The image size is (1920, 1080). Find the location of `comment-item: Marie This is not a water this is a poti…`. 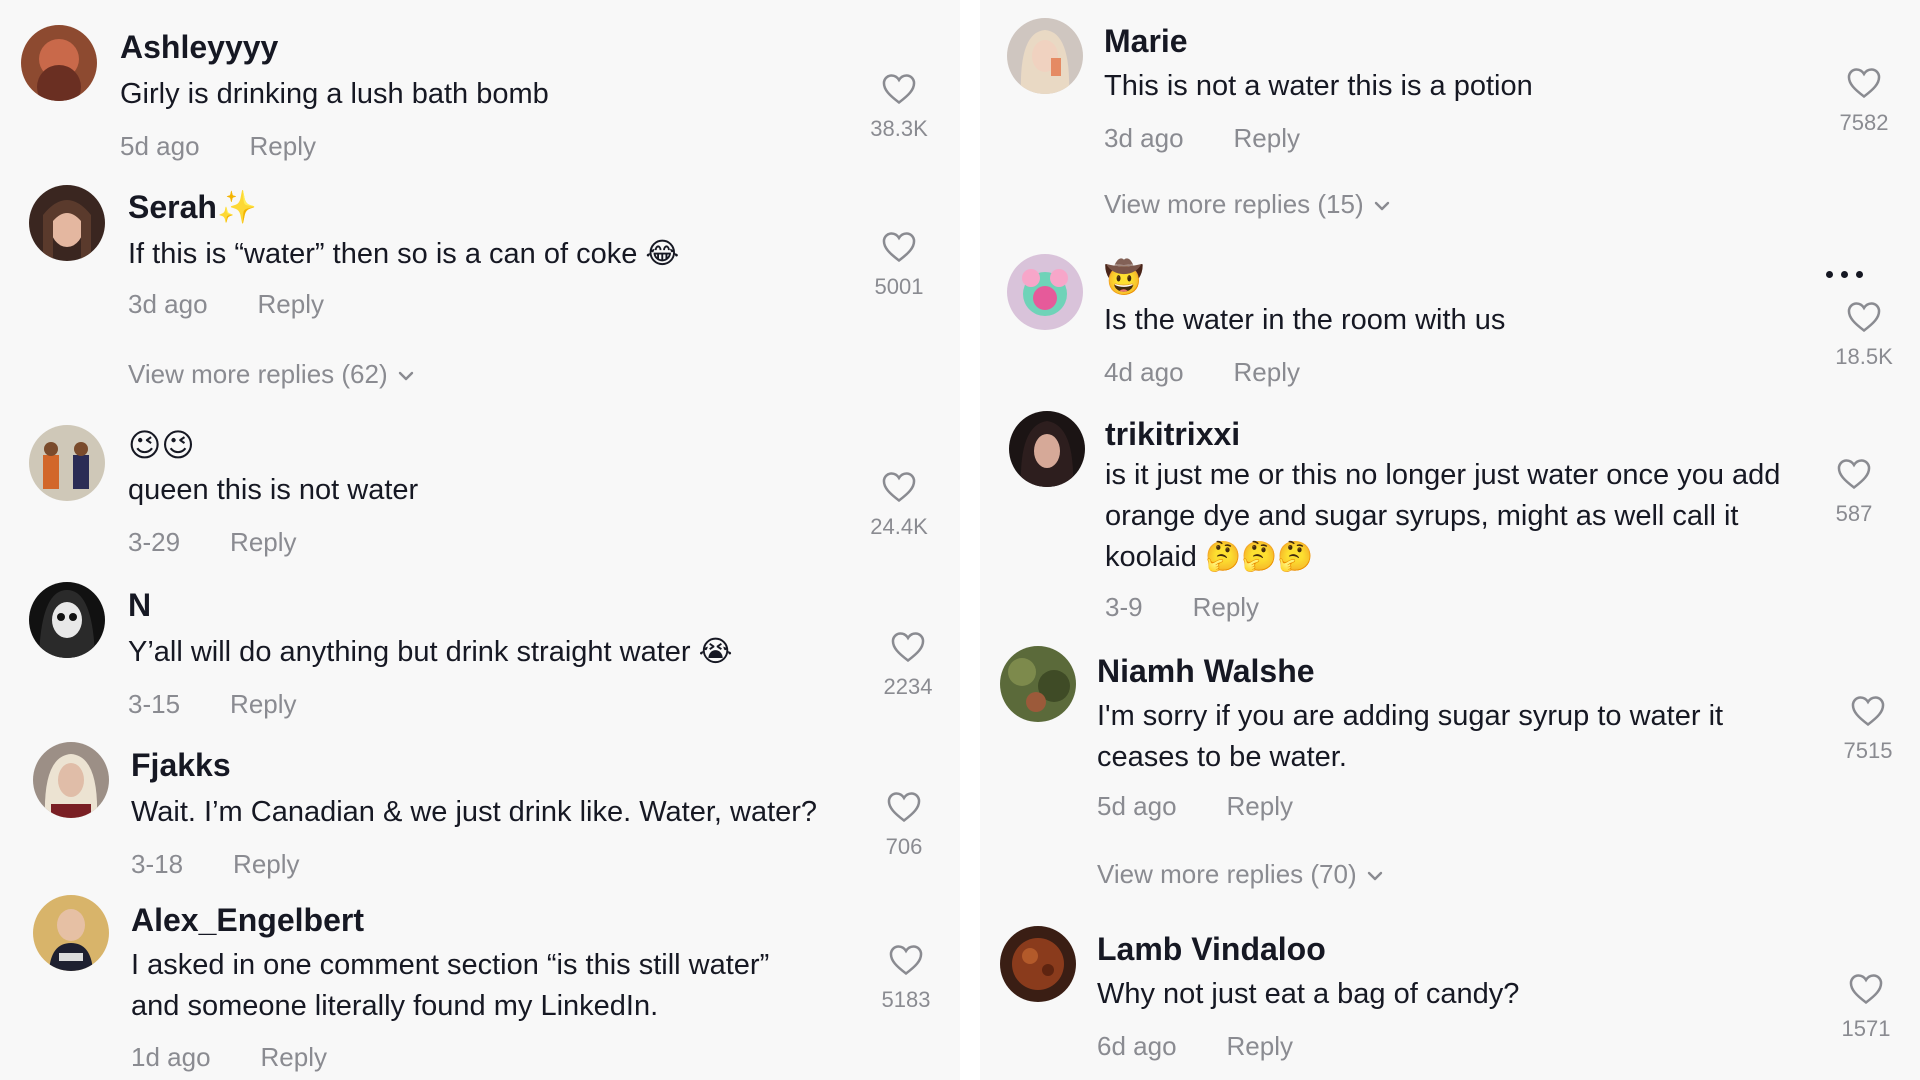

comment-item: Marie This is not a water this is a poti… is located at coordinates (1450, 120).